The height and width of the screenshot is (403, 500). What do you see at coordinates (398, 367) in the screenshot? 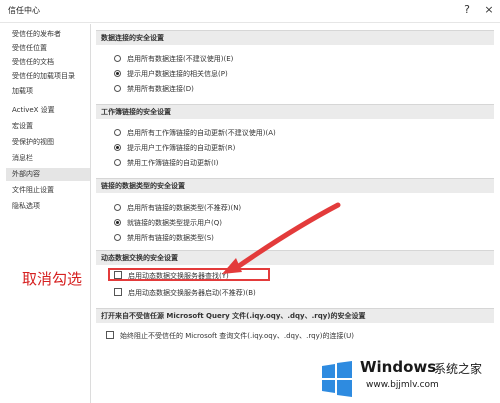
I see `watermark-brand: Windows` at bounding box center [398, 367].